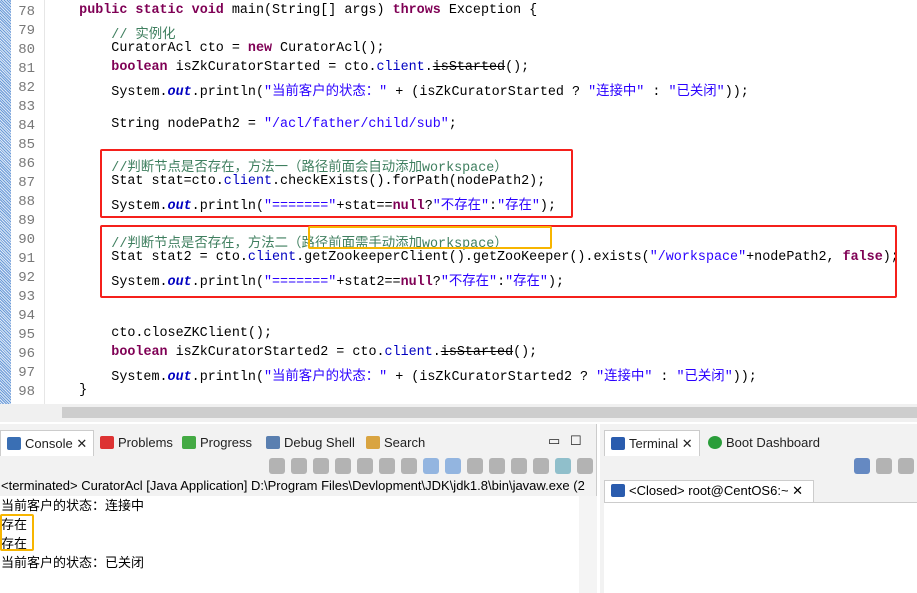 Image resolution: width=917 pixels, height=593 pixels. What do you see at coordinates (136, 443) in the screenshot?
I see `tab-problems: Problems` at bounding box center [136, 443].